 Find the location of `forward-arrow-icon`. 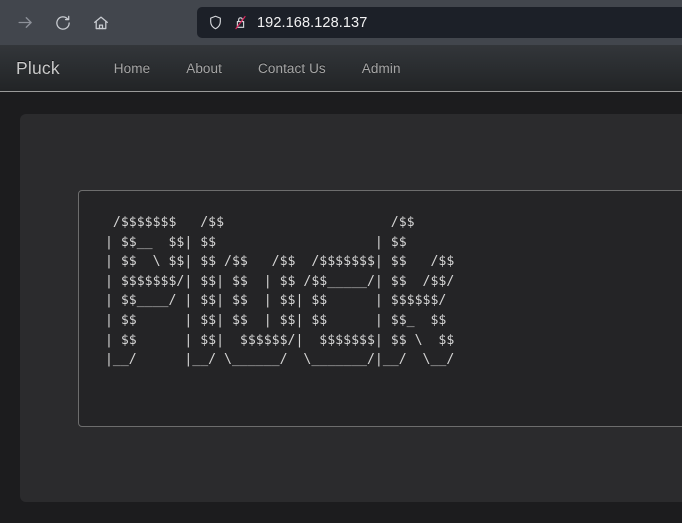

forward-arrow-icon is located at coordinates (25, 22).